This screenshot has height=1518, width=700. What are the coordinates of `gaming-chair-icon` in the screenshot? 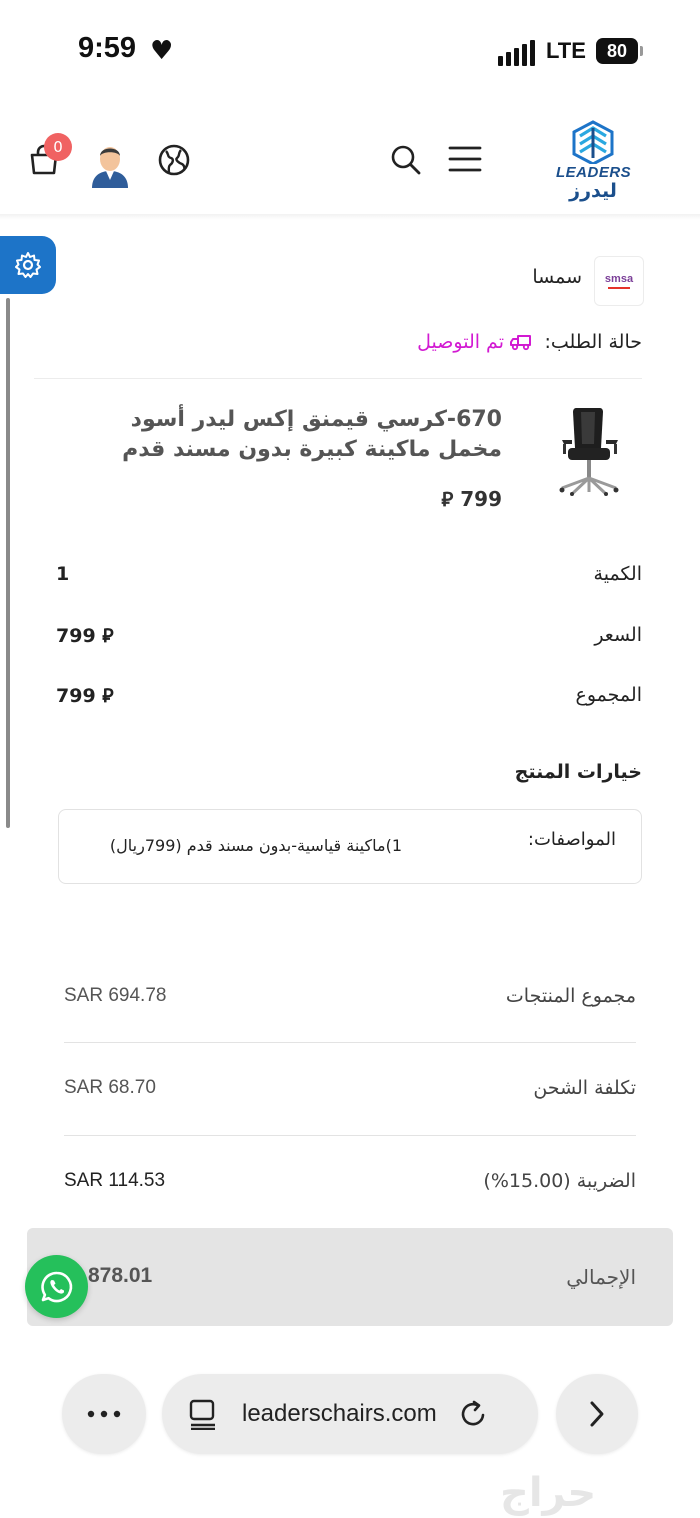 It's located at (589, 452).